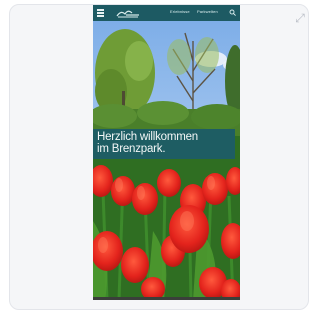  I want to click on nav-link-erlebnisse: Erlebnisse, so click(180, 12).